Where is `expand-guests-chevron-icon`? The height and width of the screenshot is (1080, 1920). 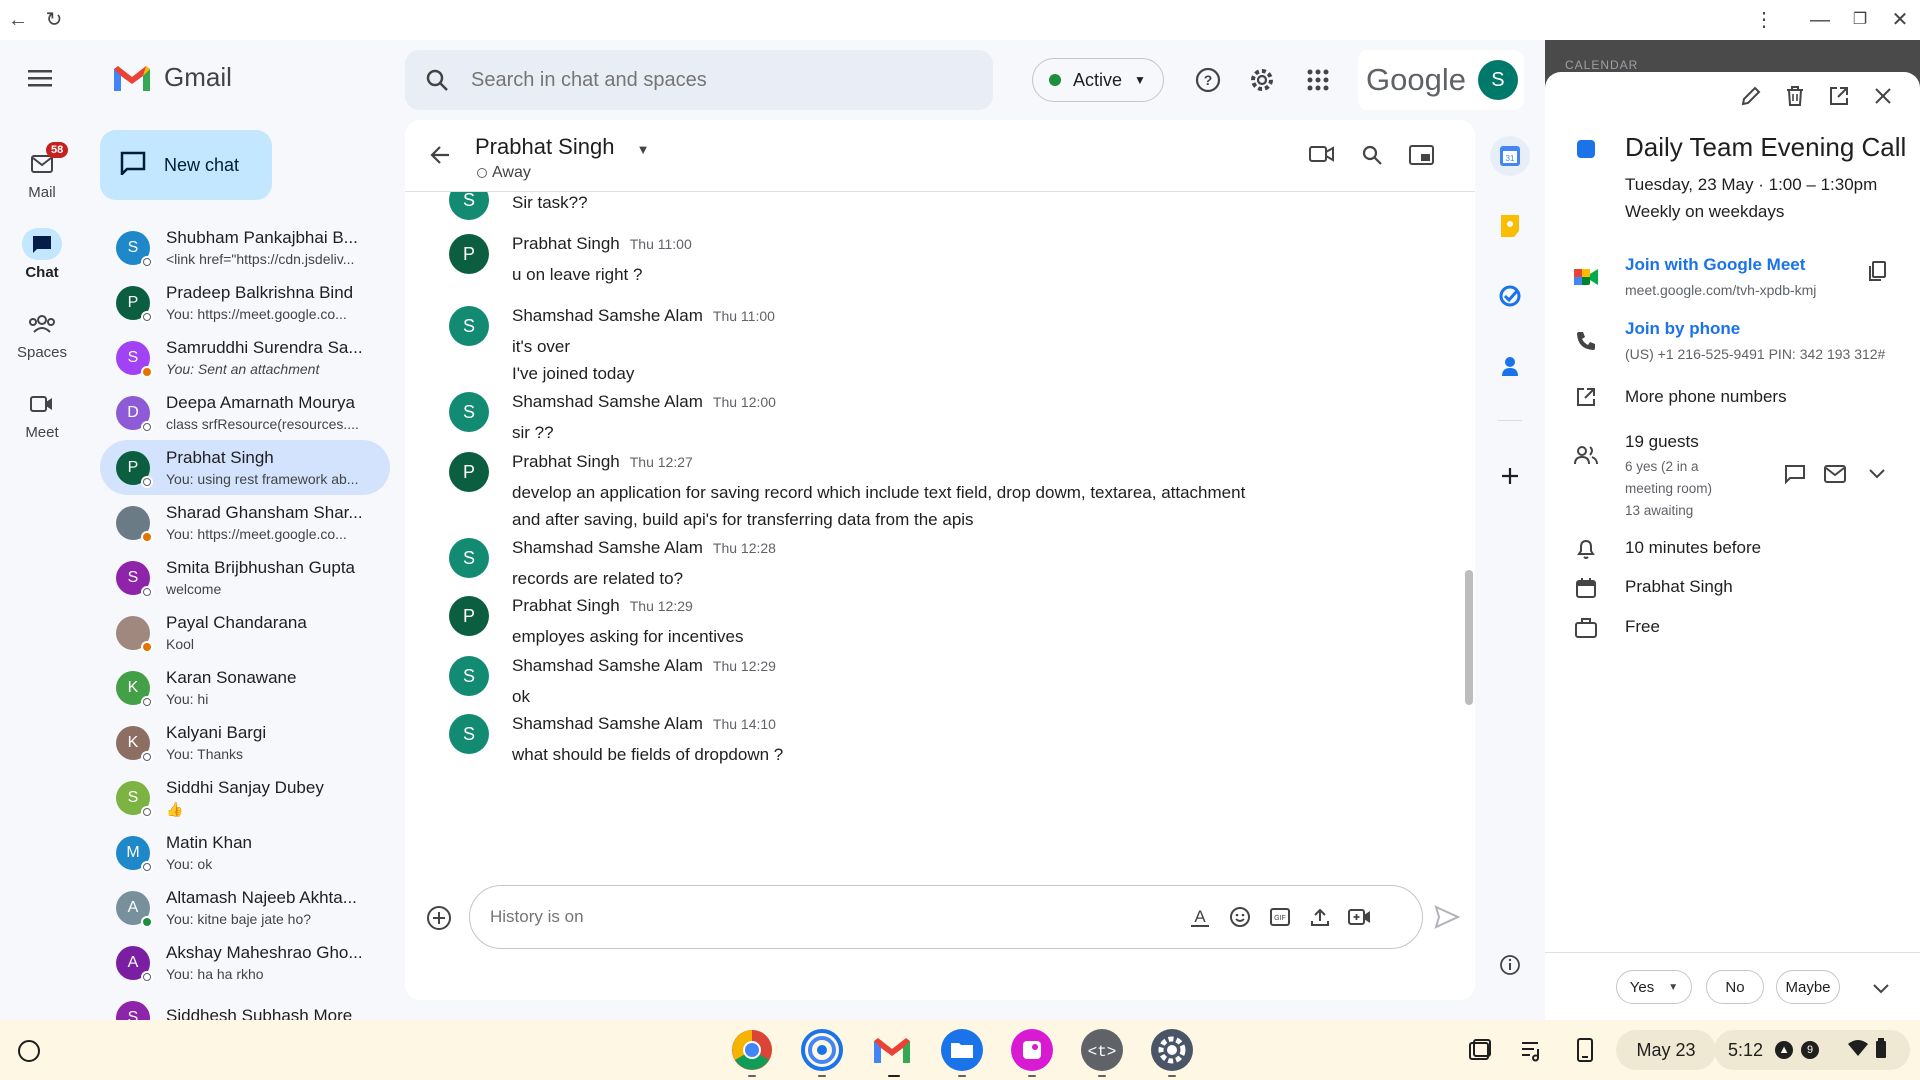
expand-guests-chevron-icon is located at coordinates (1877, 474).